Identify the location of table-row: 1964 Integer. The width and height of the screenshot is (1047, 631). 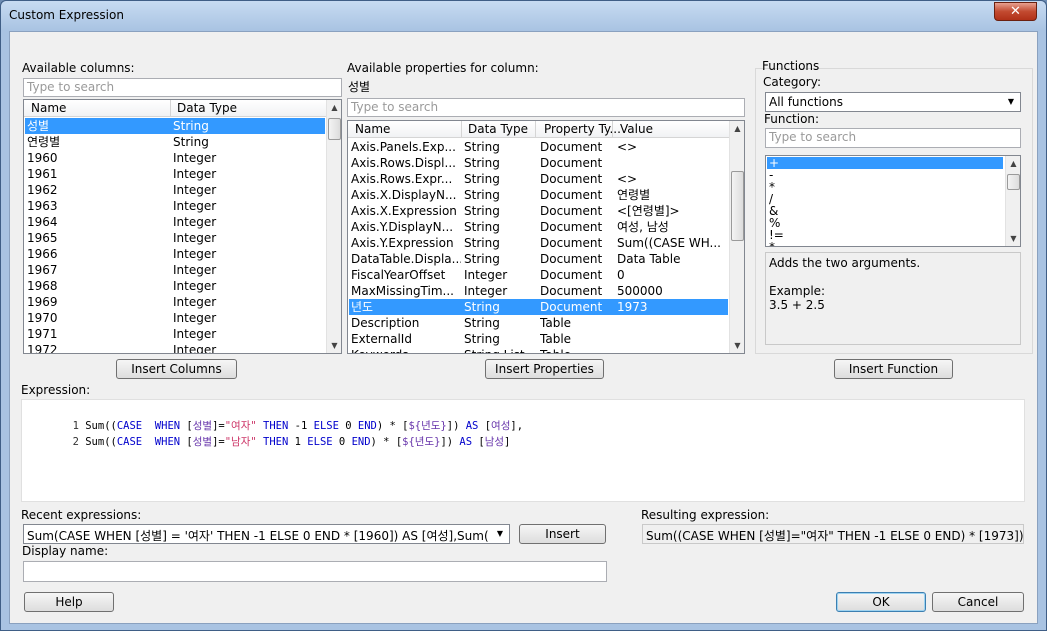
(175, 222).